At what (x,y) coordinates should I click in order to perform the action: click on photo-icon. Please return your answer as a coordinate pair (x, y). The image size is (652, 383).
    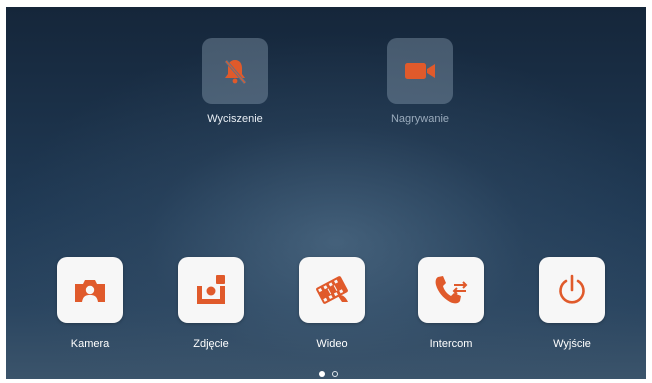
    Looking at the image, I should click on (211, 289).